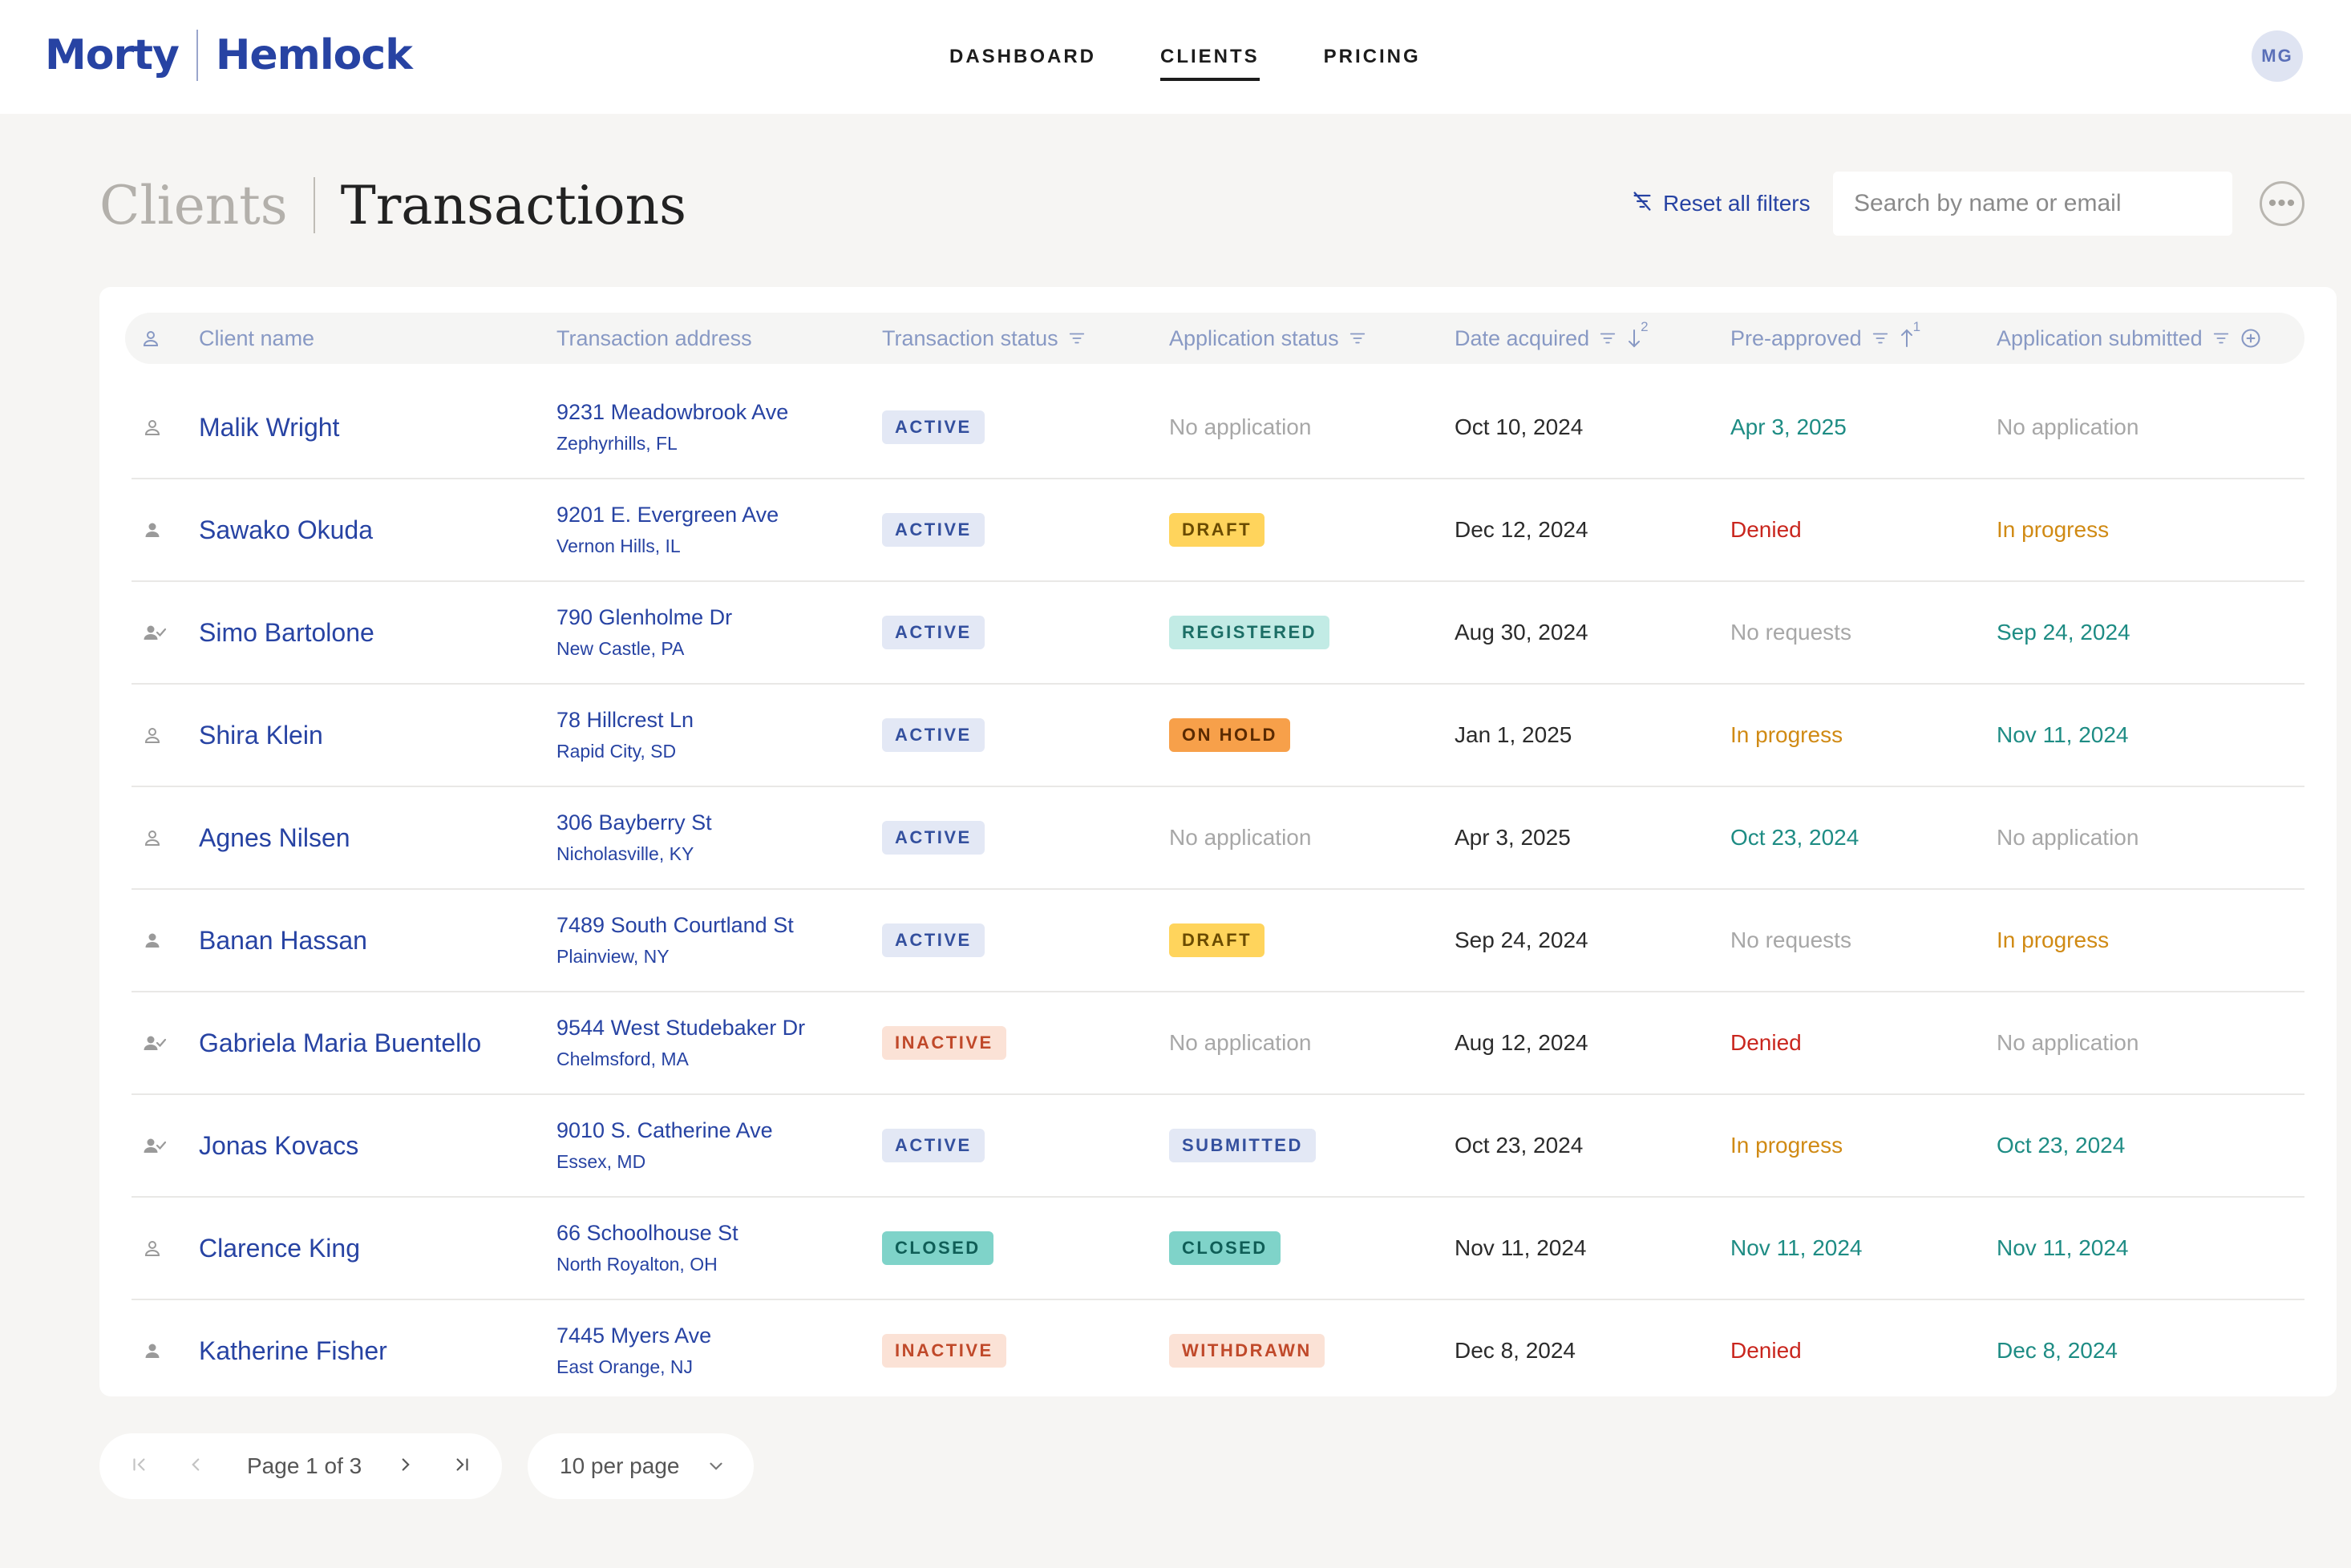  I want to click on transaction-address: 7445 Myers Ave East Orange, NJ, so click(633, 1350).